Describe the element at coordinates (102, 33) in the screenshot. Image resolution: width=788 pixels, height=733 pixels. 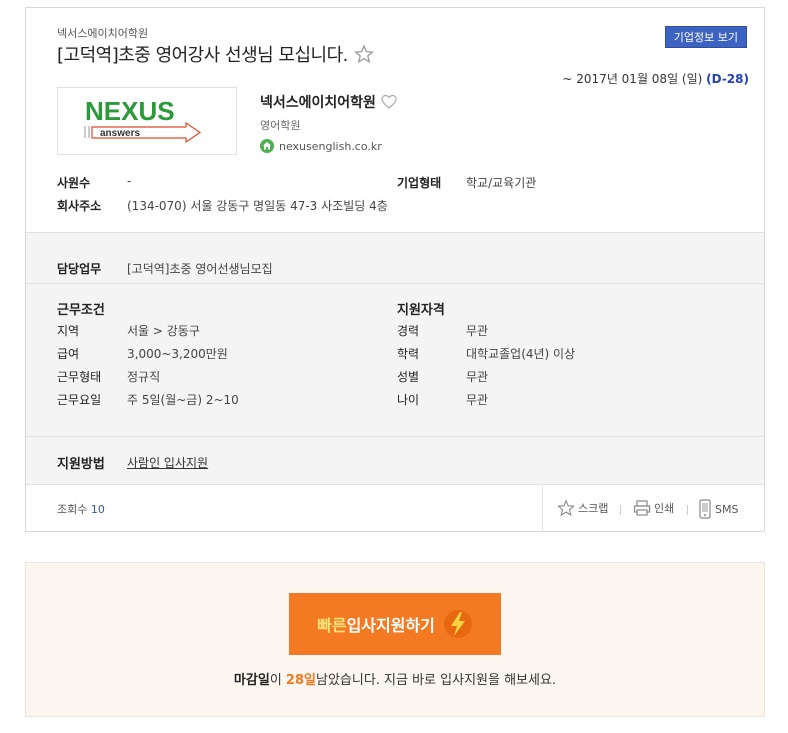
I see `company-name-small: 넥서스에이치어학원` at that location.